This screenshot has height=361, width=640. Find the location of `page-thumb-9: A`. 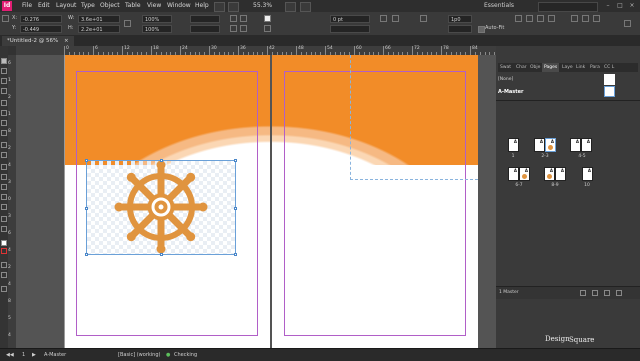

page-thumb-9: A is located at coordinates (560, 174).